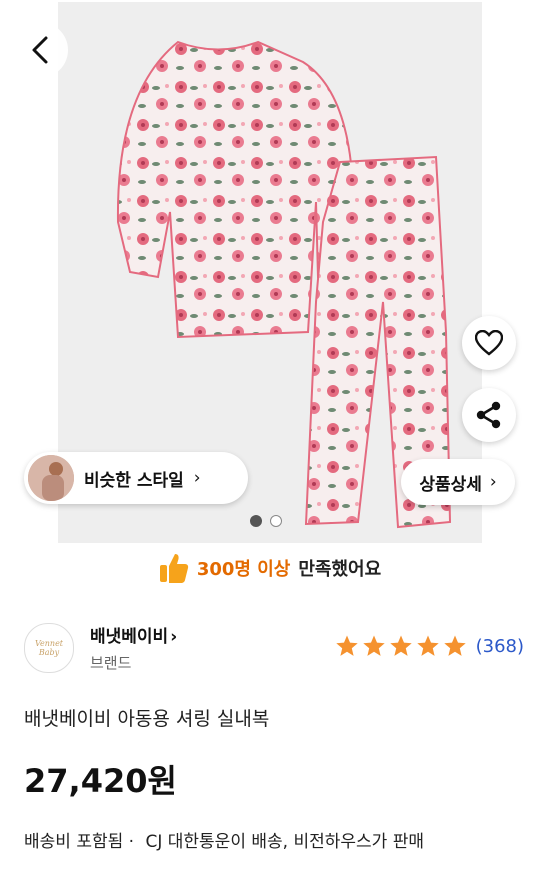 The height and width of the screenshot is (875, 540). What do you see at coordinates (51, 478) in the screenshot?
I see `similar-style-thumbnail` at bounding box center [51, 478].